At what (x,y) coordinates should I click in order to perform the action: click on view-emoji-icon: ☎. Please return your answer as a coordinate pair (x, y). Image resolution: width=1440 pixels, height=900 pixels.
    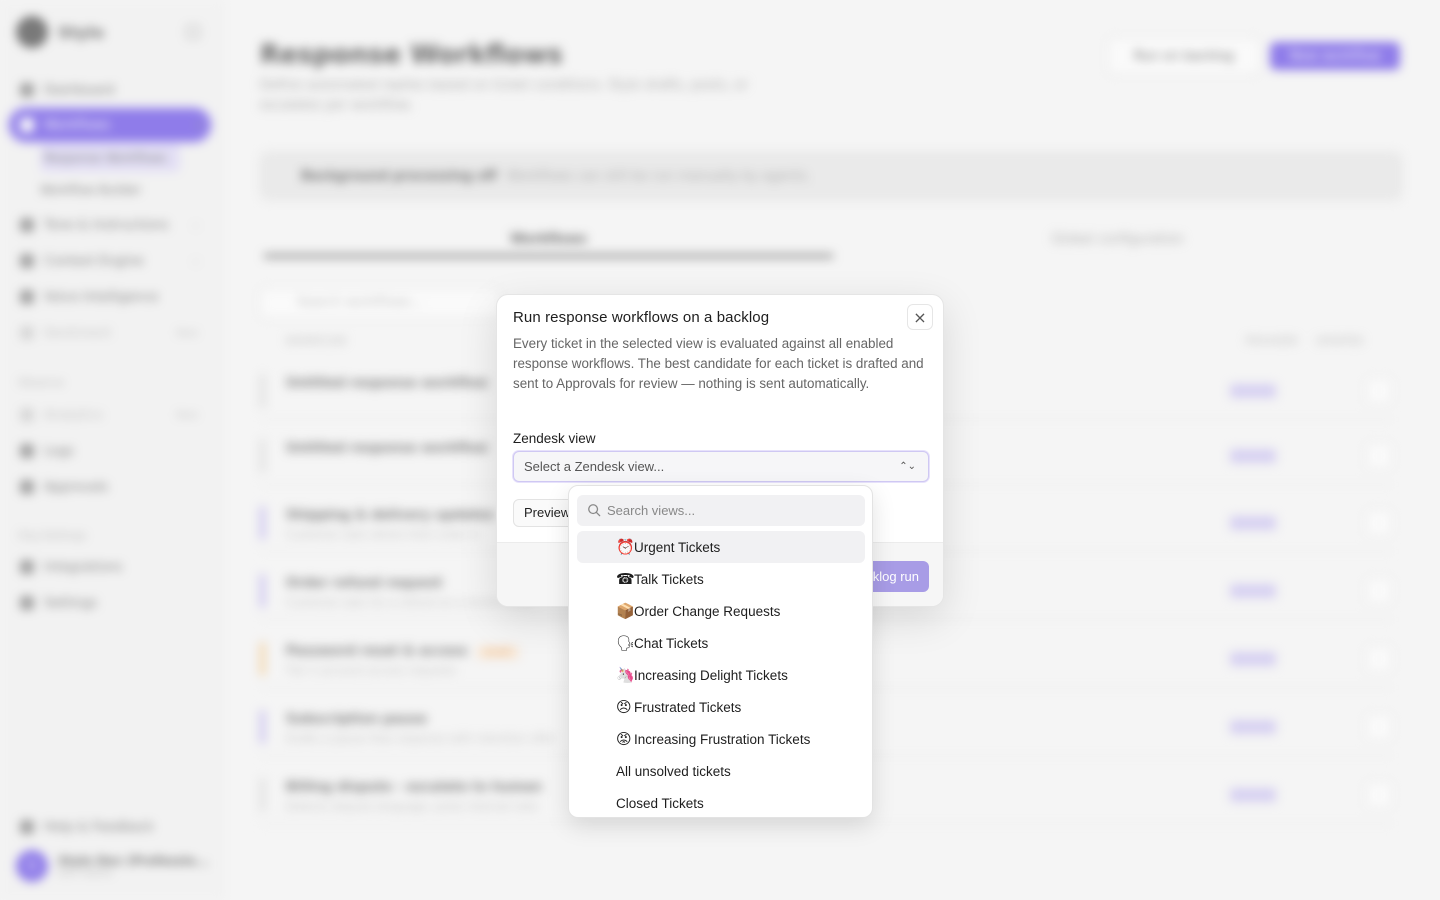
    Looking at the image, I should click on (625, 579).